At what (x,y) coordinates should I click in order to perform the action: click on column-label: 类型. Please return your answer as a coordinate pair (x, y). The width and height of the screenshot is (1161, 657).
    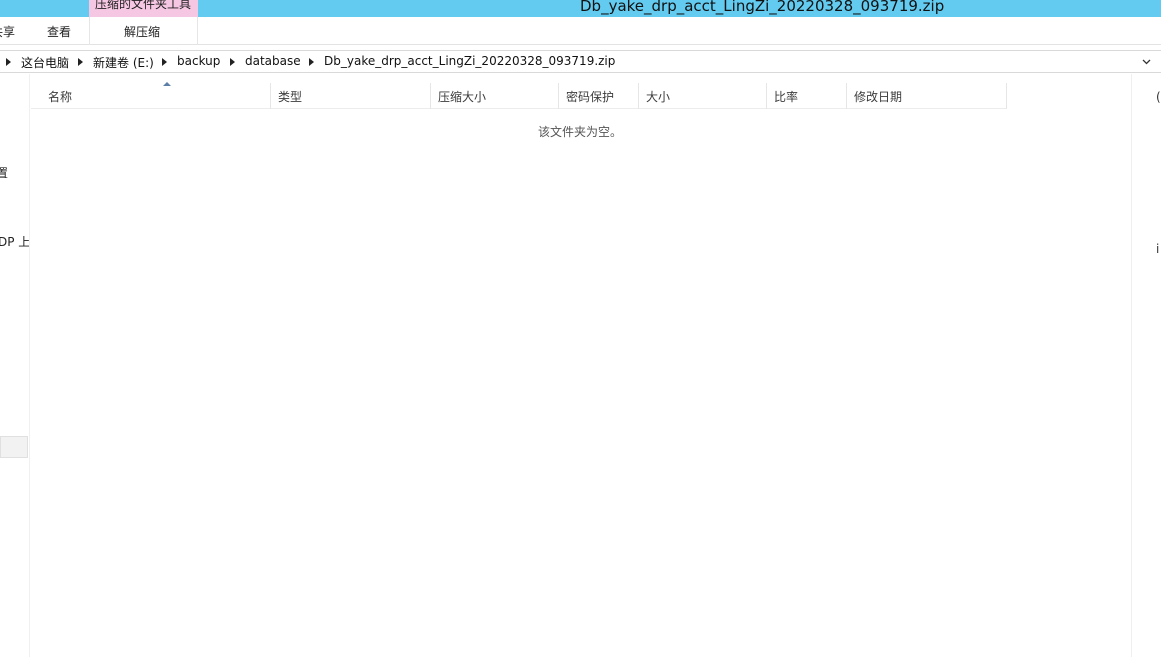
    Looking at the image, I should click on (290, 97).